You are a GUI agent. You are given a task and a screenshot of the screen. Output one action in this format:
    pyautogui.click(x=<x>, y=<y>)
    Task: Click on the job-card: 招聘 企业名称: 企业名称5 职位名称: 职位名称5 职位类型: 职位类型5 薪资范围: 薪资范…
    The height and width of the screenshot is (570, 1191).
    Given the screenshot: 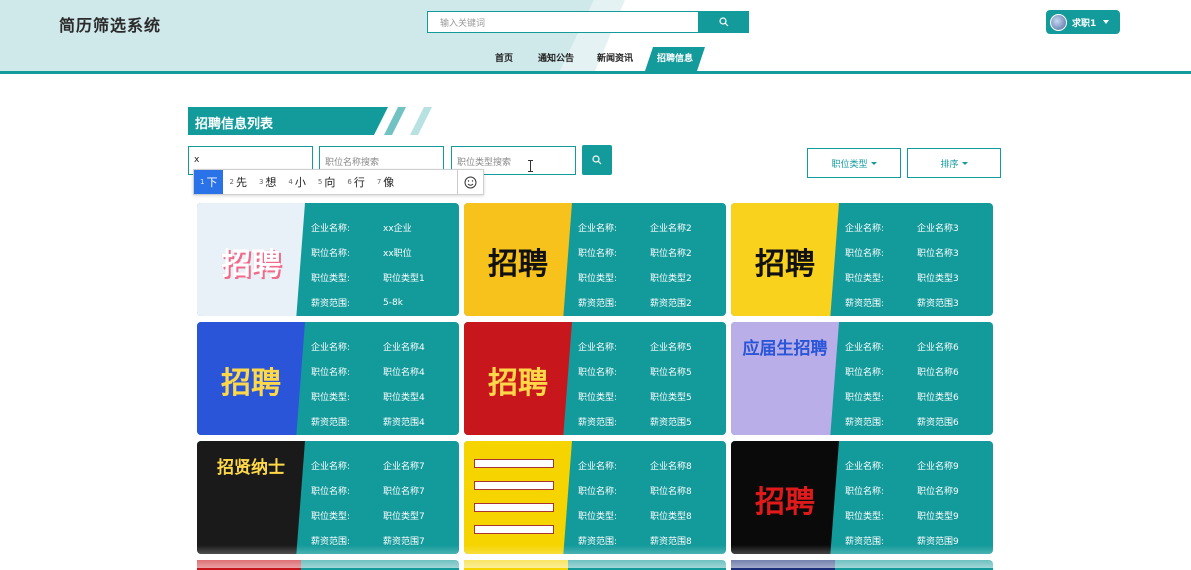 What is the action you would take?
    pyautogui.click(x=595, y=378)
    